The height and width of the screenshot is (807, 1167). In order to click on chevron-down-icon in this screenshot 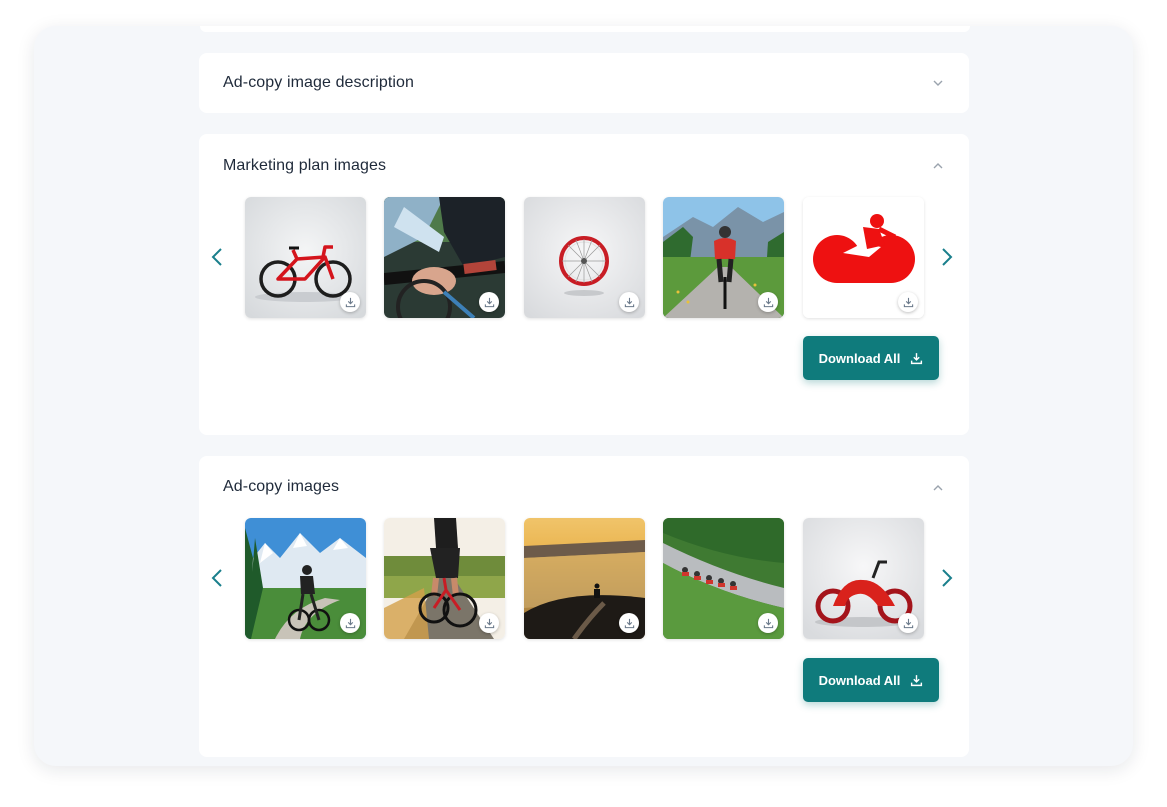, I will do `click(938, 83)`.